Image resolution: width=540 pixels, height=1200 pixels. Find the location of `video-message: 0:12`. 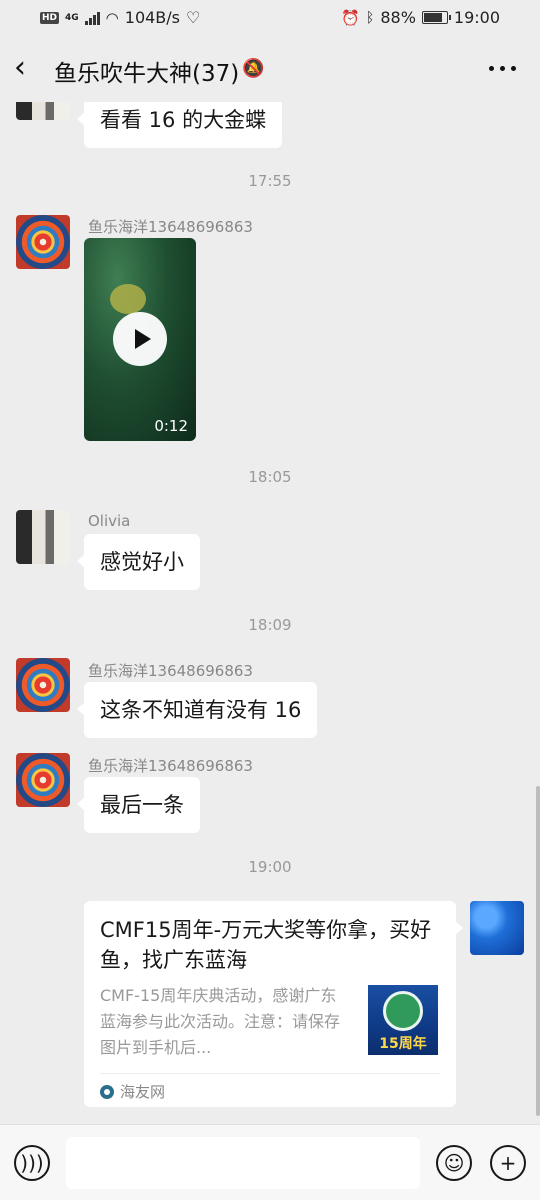

video-message: 0:12 is located at coordinates (140, 339).